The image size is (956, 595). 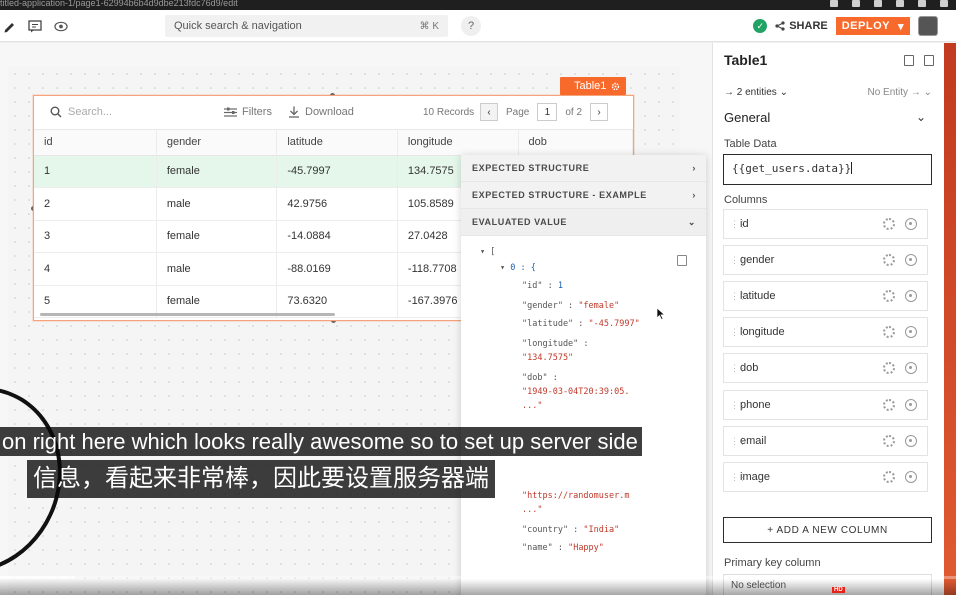 What do you see at coordinates (581, 324) in the screenshot?
I see `json-line: "latitude" : "-45.7997"` at bounding box center [581, 324].